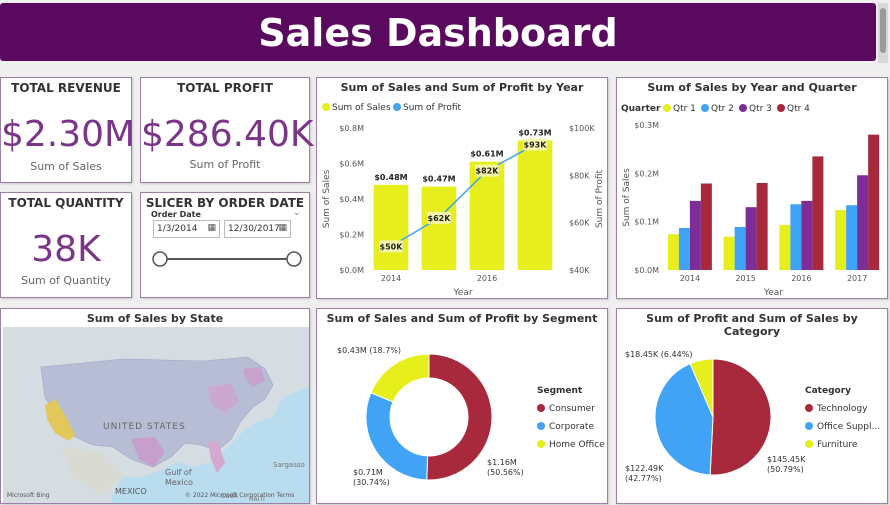 The height and width of the screenshot is (505, 890). What do you see at coordinates (432, 108) in the screenshot?
I see `legend-label: Sum of Profit` at bounding box center [432, 108].